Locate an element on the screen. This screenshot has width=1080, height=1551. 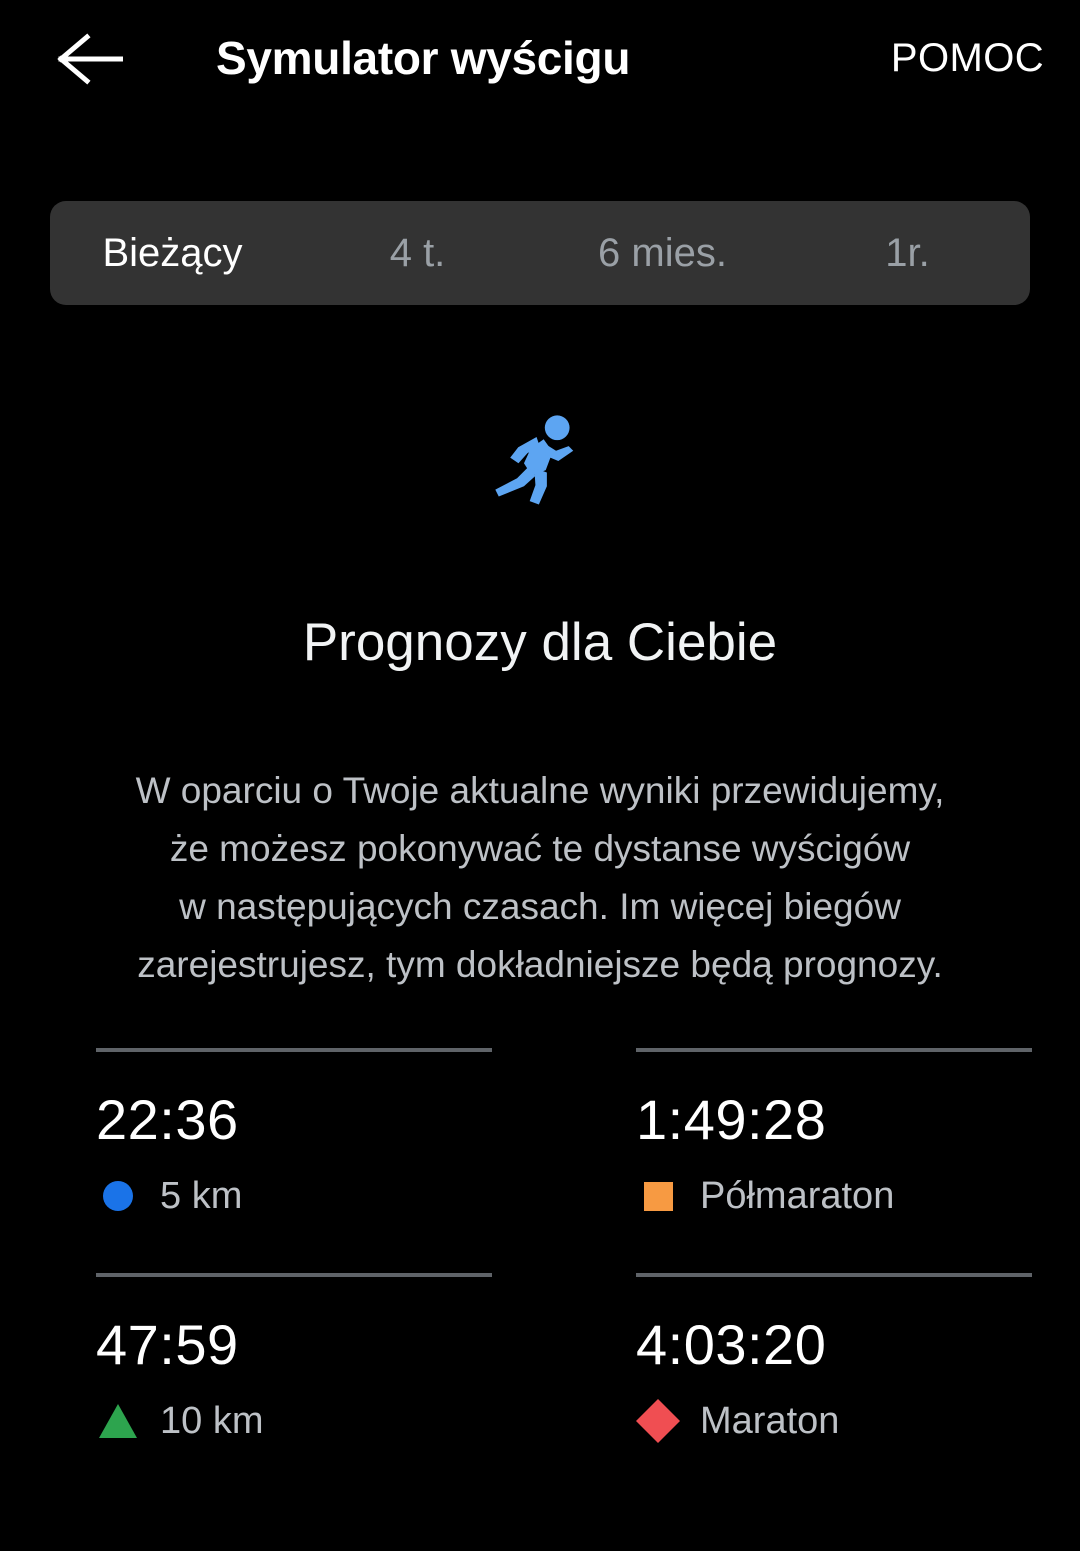
triangle-marker-icon is located at coordinates (118, 1421).